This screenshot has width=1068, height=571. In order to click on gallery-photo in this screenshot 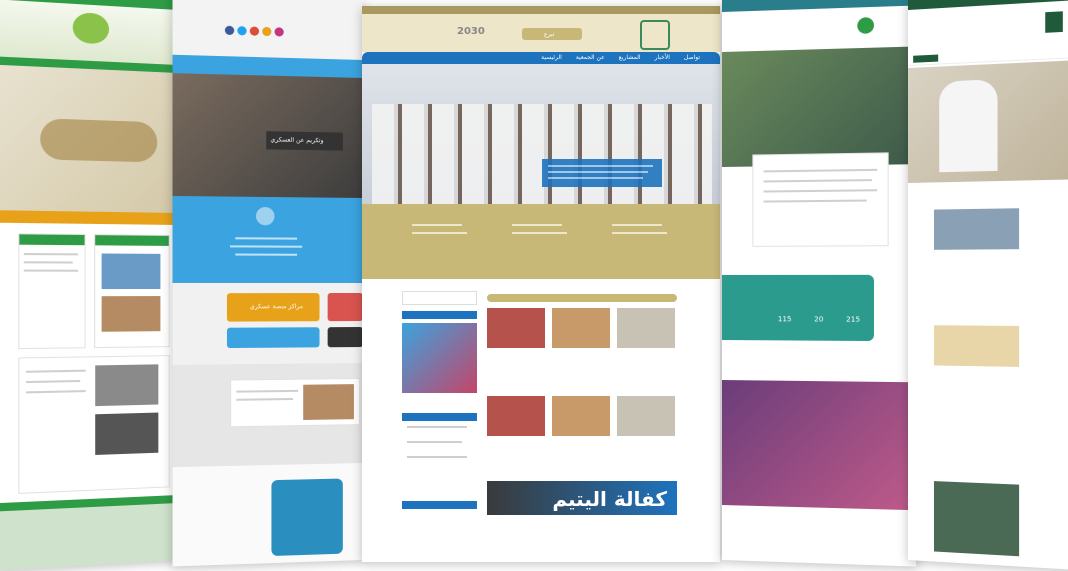, I will do `click(976, 518)`.